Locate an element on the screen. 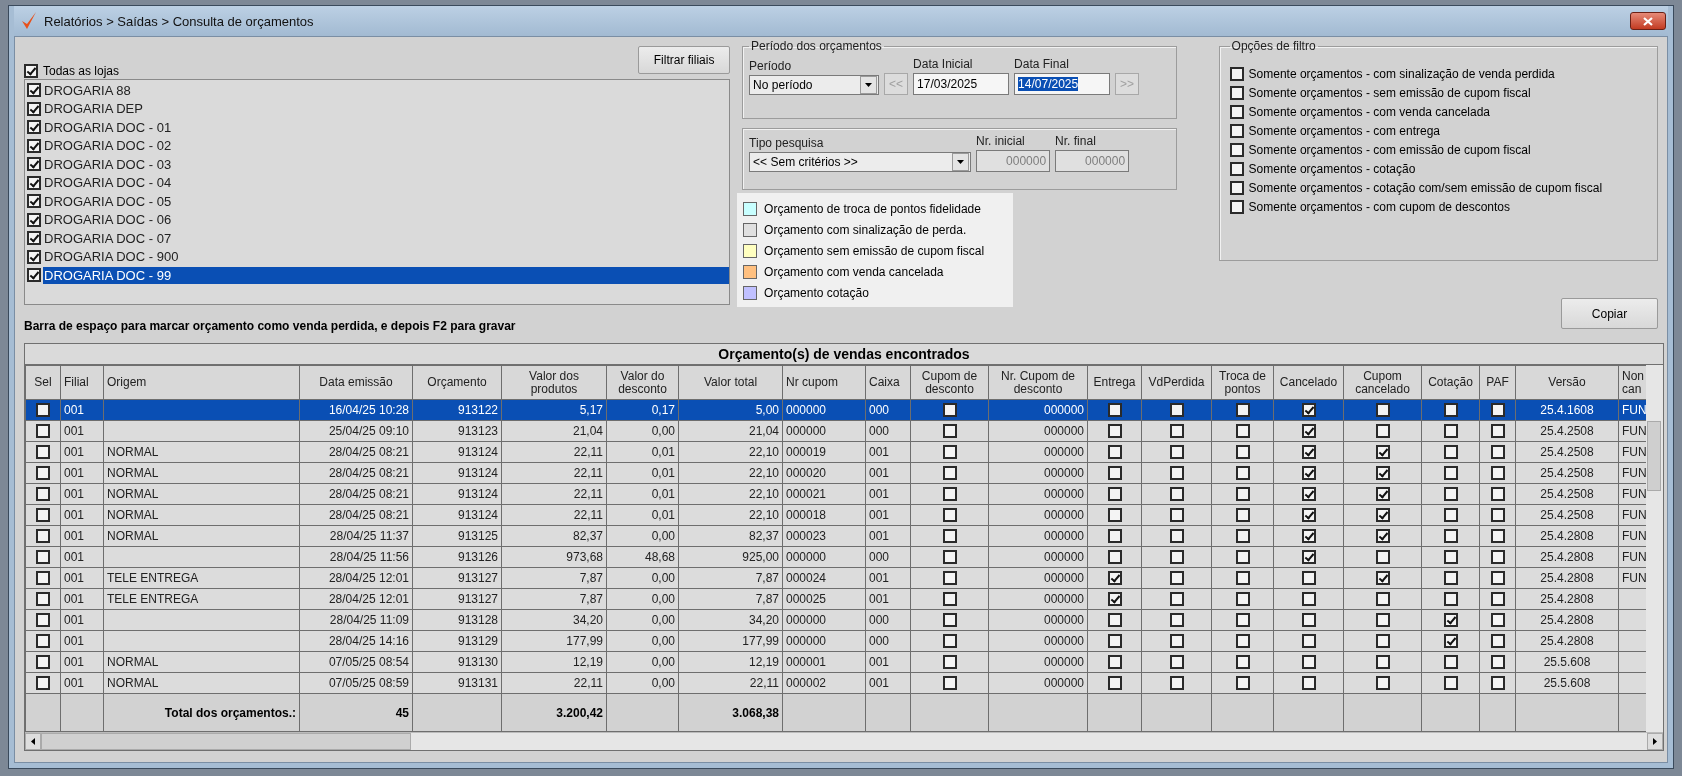 This screenshot has width=1682, height=776. table-row: 001 28/04/25 14:16 913129 177,99 0,00 177,99 000000 000 000000 25.4.2808 is located at coordinates (835, 641).